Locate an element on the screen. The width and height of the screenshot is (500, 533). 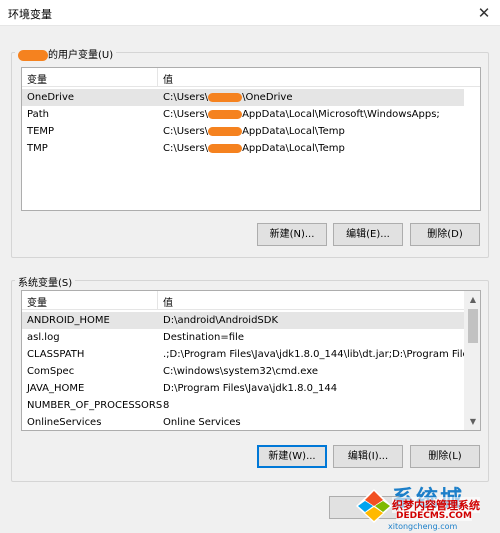
list-item: ANDROID_HOME D:\android\AndroidSDK is located at coordinates (243, 320).